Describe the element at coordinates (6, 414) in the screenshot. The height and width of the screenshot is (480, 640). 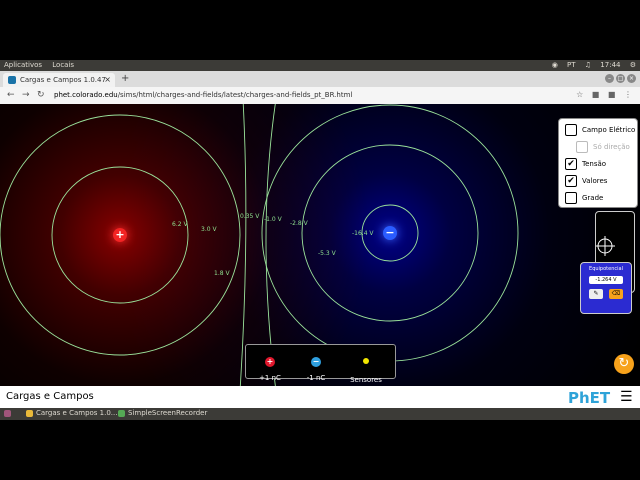
I see `show-desktop-icon` at that location.